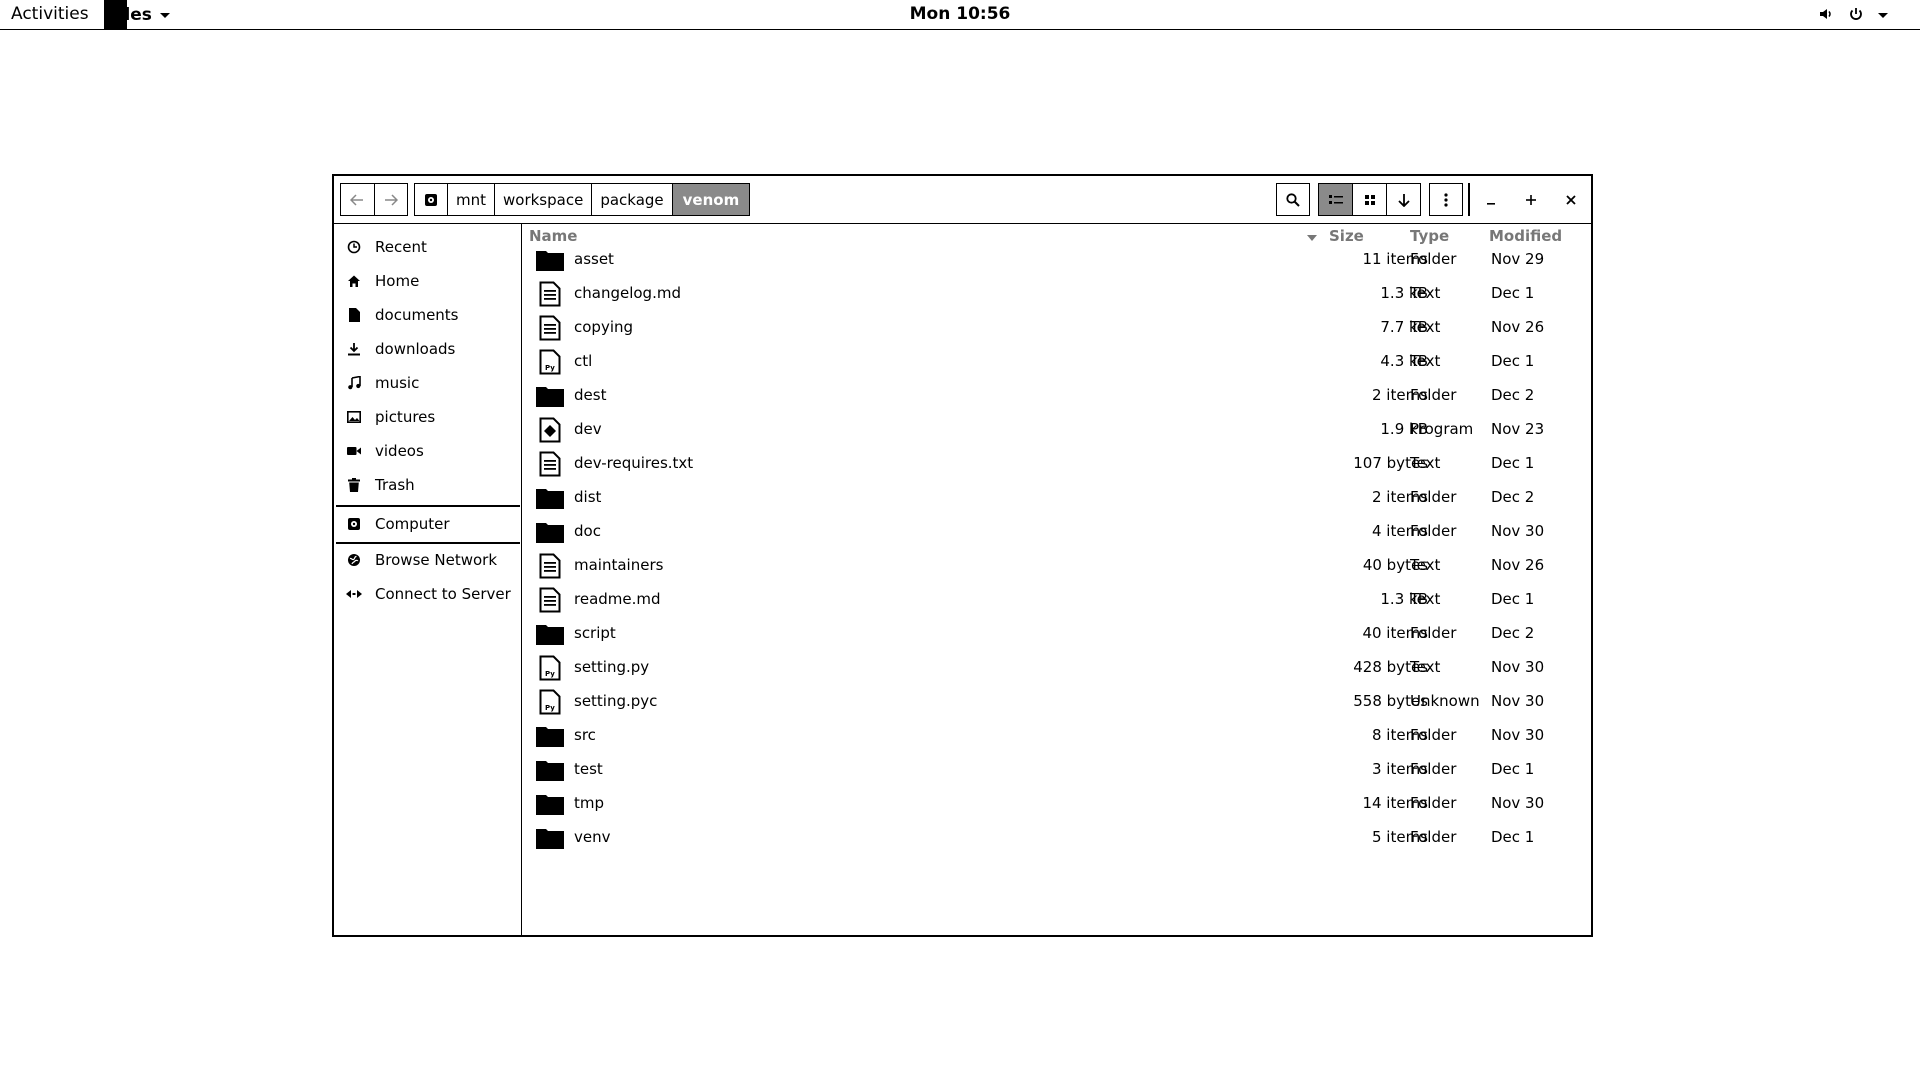 The height and width of the screenshot is (1080, 1920). I want to click on file-modified: Dec 2, so click(1513, 633).